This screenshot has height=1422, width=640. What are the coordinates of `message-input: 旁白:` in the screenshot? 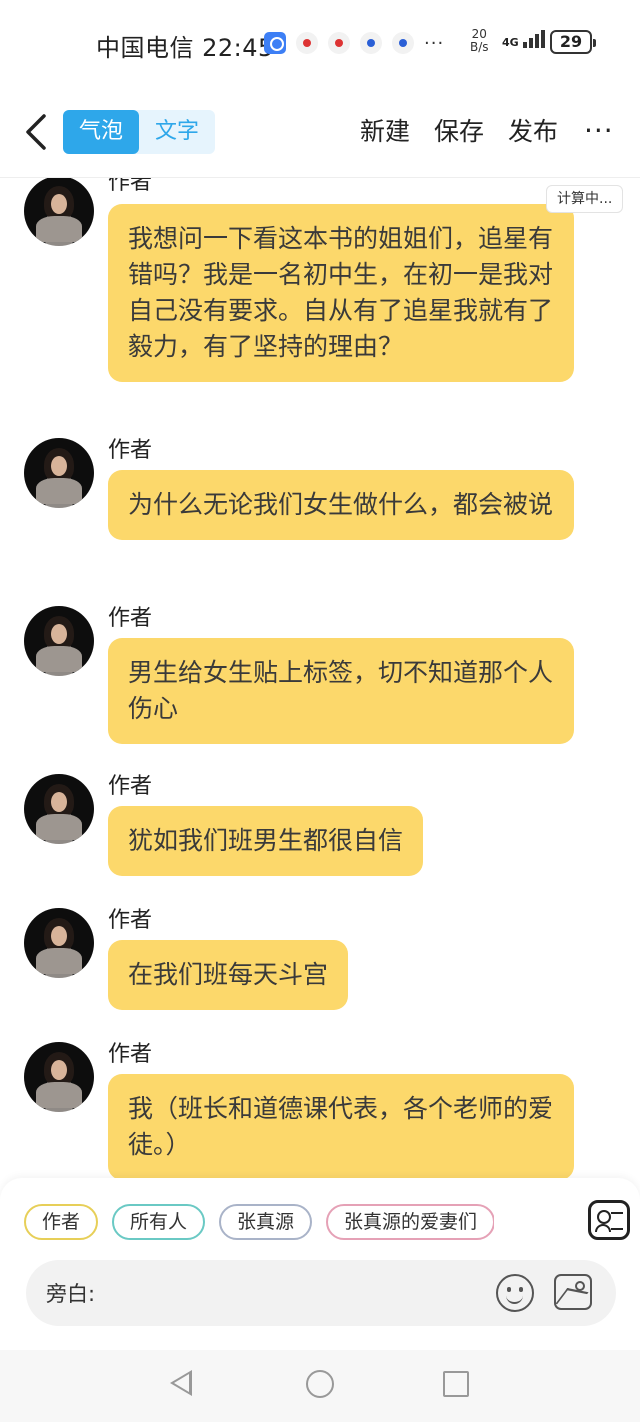 It's located at (321, 1293).